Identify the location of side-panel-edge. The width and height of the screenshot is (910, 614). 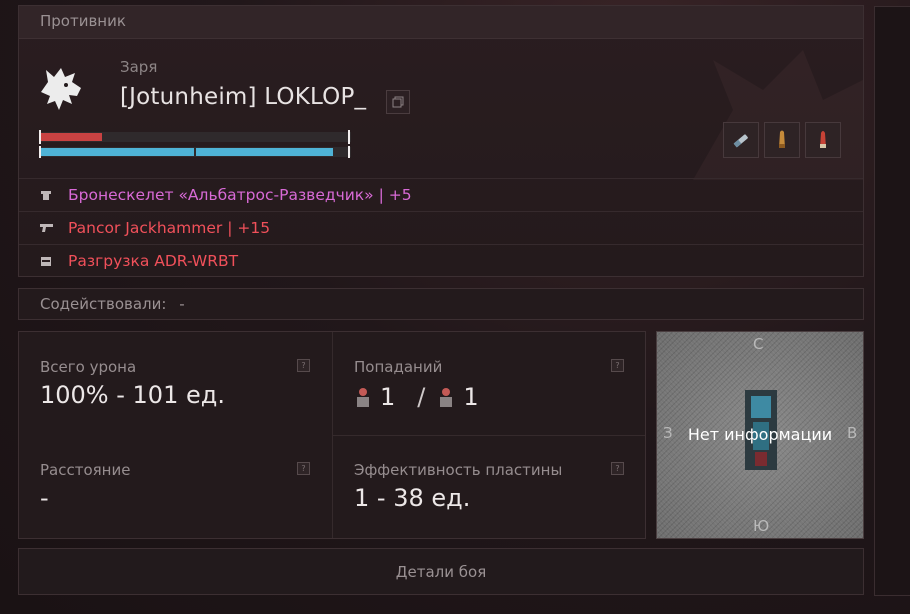
(892, 301).